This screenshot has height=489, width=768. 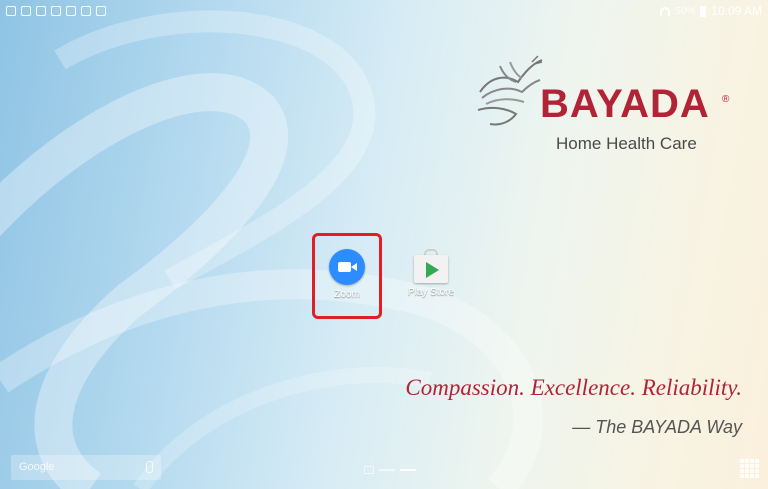 I want to click on play-triangle-icon, so click(x=432, y=270).